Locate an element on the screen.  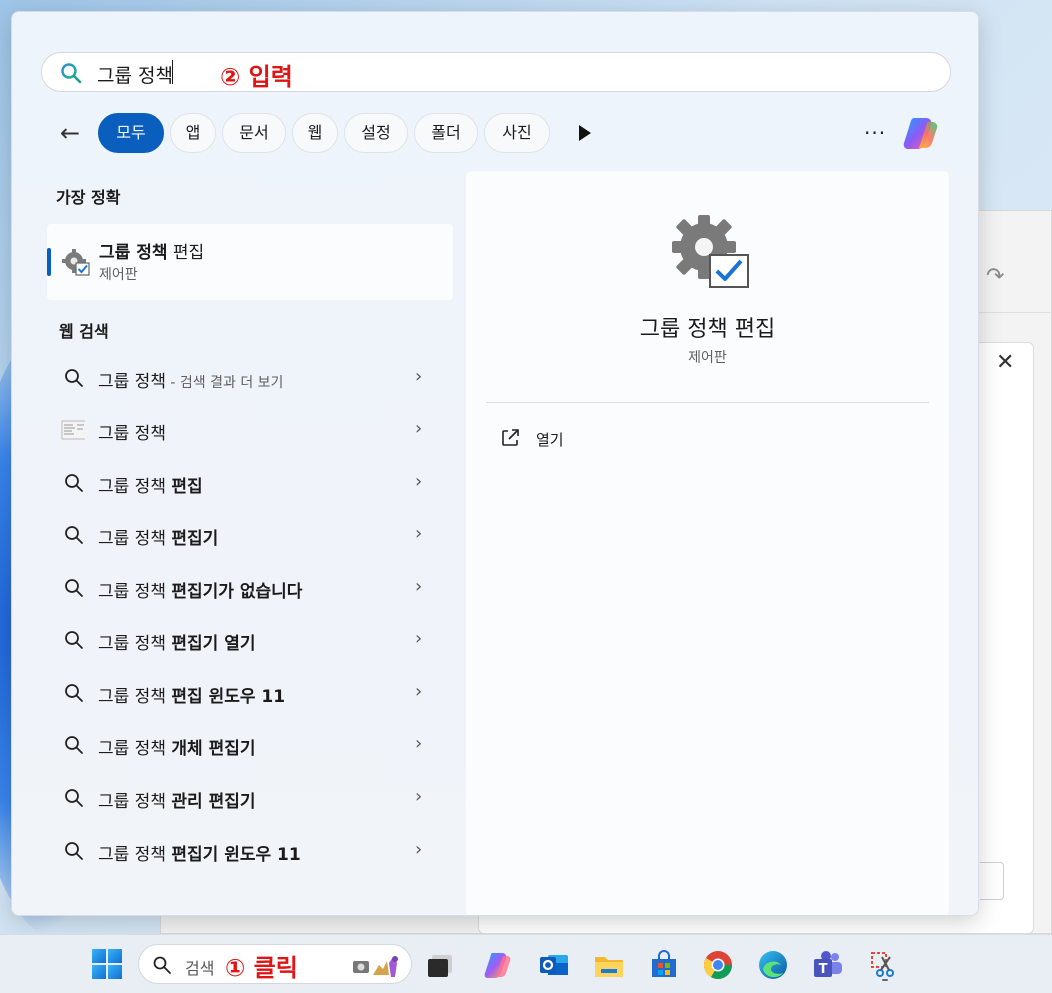
background-input-edge is located at coordinates (992, 881).